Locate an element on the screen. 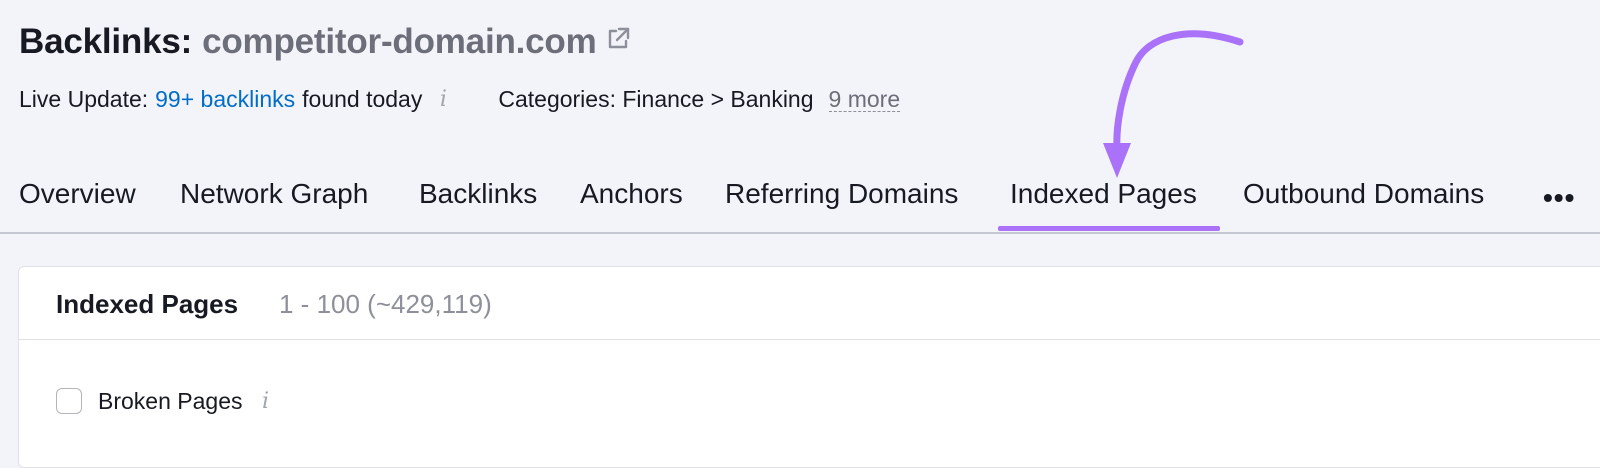  external-link-icon is located at coordinates (618, 39).